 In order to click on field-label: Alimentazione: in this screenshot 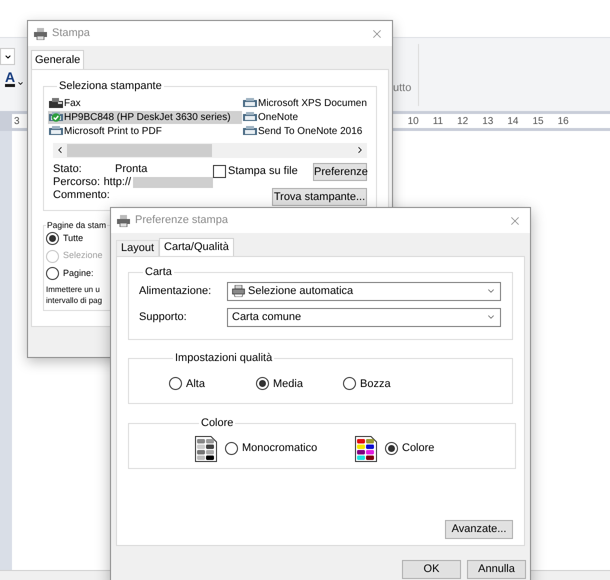, I will do `click(175, 291)`.